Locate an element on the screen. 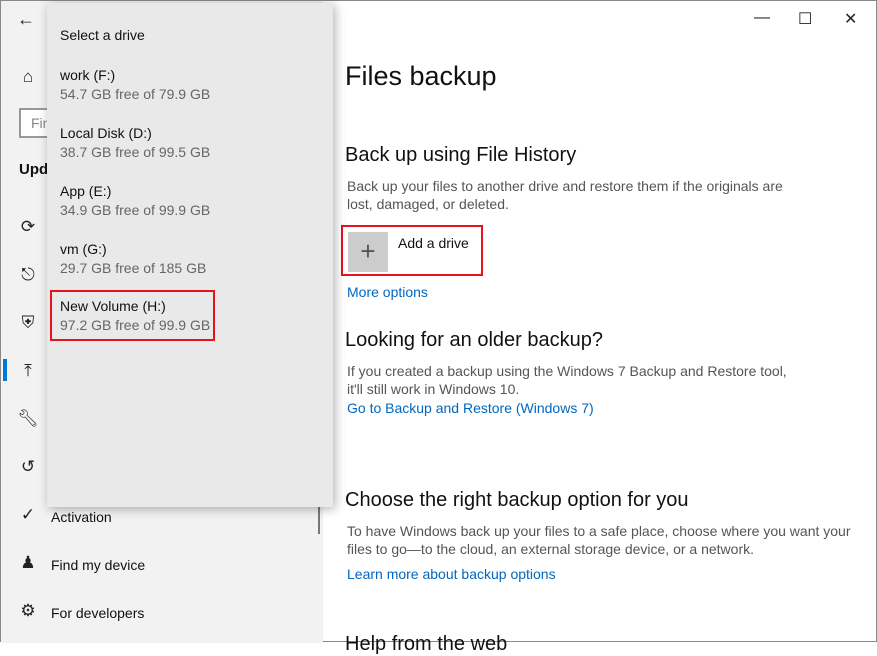 The width and height of the screenshot is (877, 656). developers-icon: ⚙ is located at coordinates (28, 611).